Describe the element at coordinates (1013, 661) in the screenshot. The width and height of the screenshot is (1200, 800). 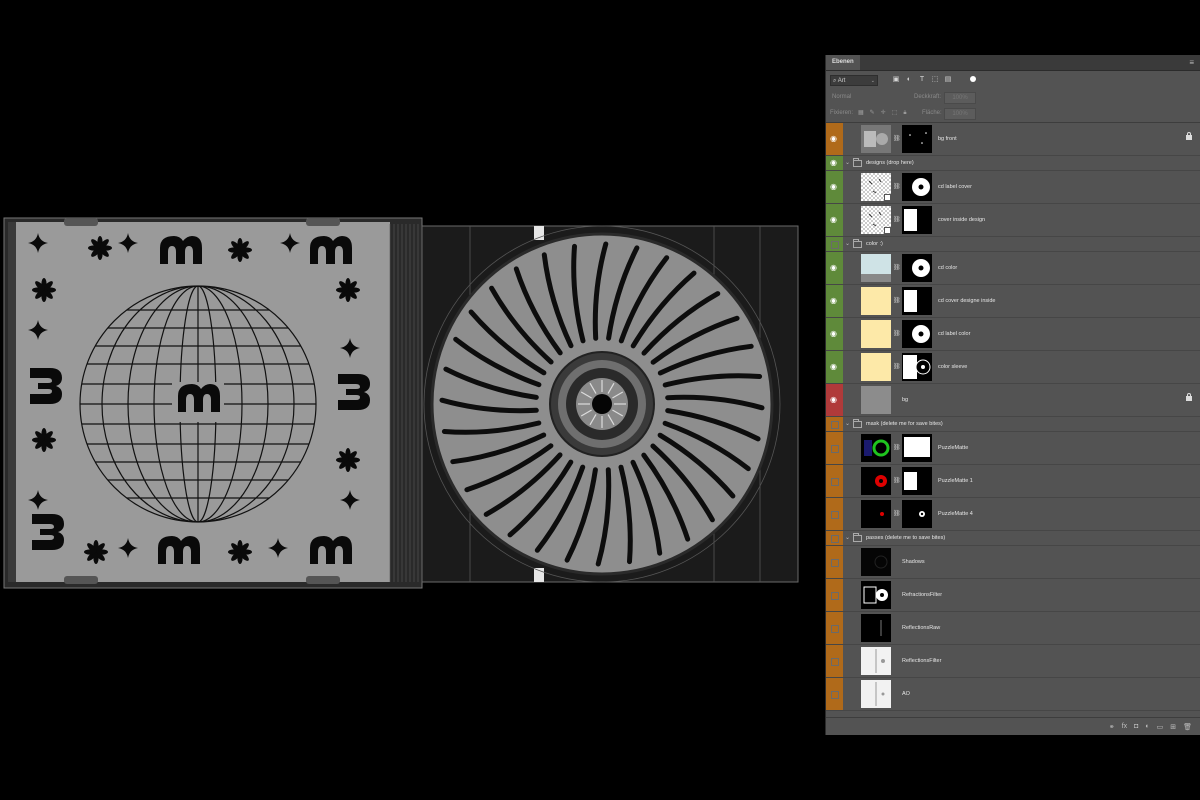
I see `layer-row-reflectionsfilter: ReflectionsFilter` at that location.